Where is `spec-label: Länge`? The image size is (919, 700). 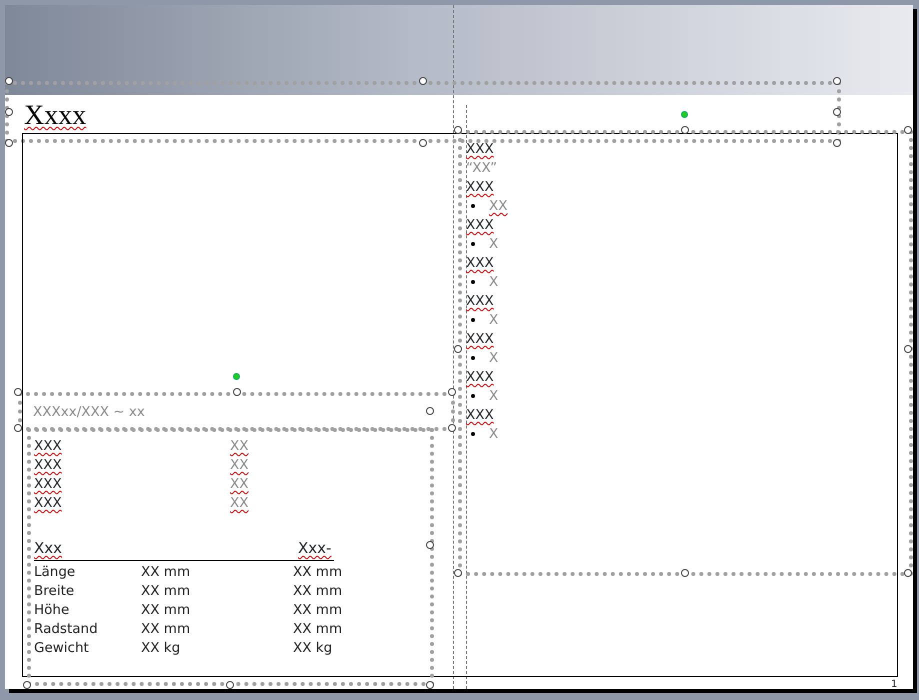
spec-label: Länge is located at coordinates (55, 572).